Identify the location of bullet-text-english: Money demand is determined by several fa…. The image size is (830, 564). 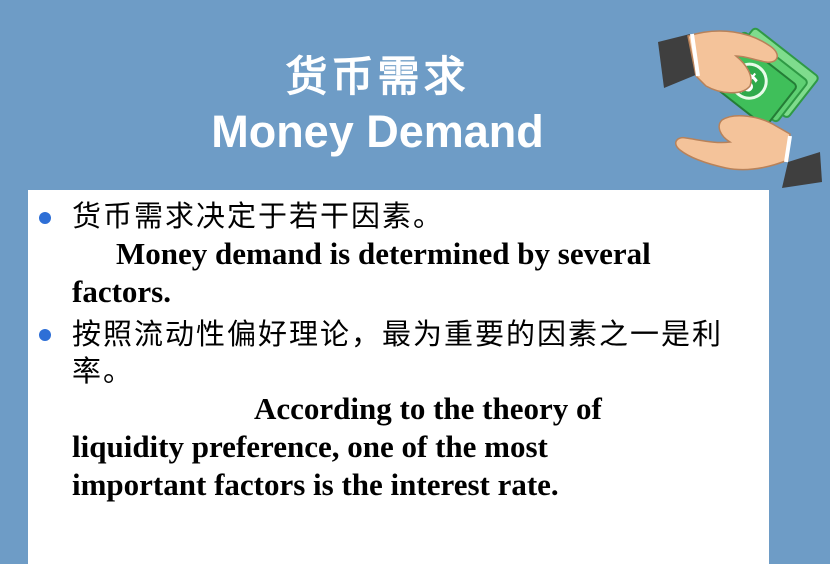
(361, 272).